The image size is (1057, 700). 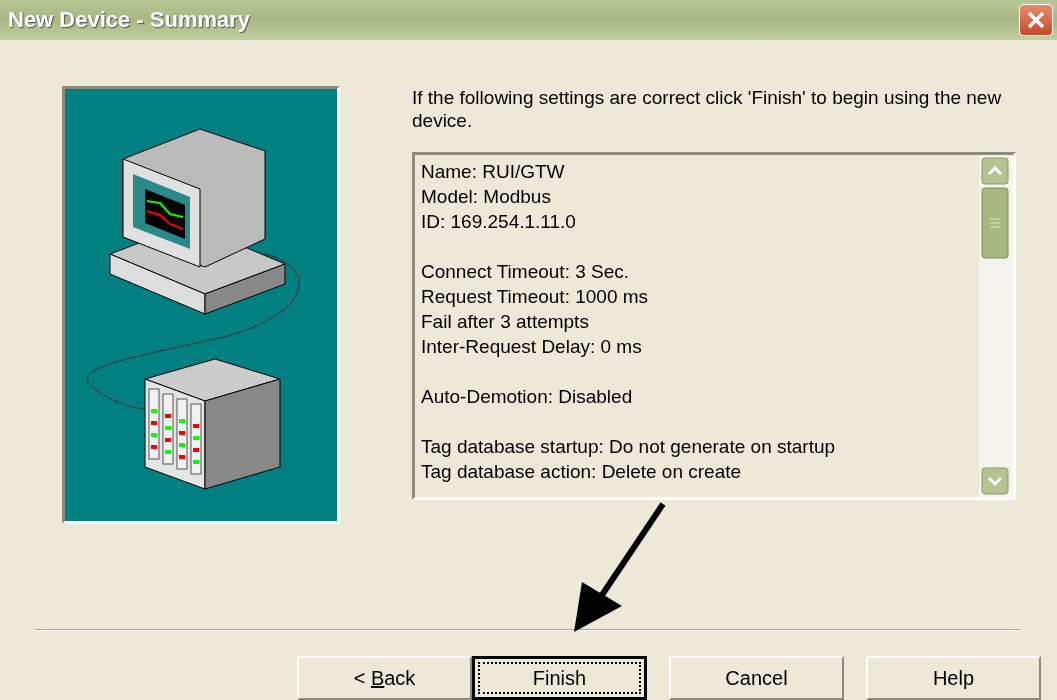 I want to click on summary-line: Request Timeout: 1000 ms, so click(x=535, y=297).